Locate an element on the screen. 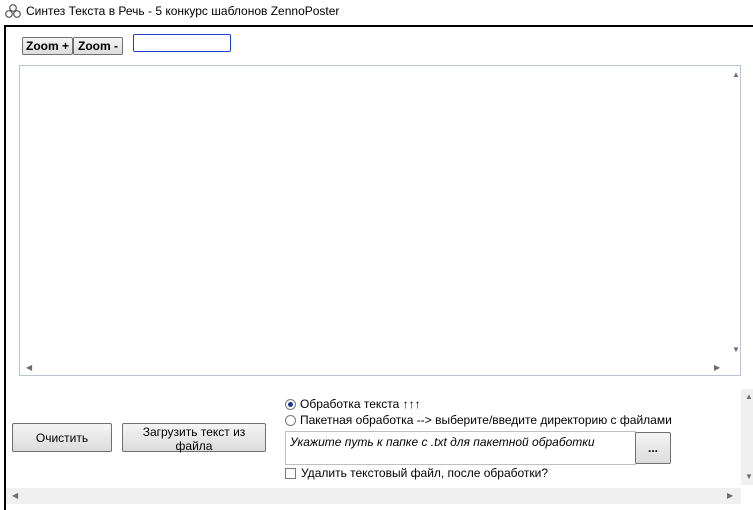 The height and width of the screenshot is (510, 753). radio-text-processing: Обработка текста ↑↑↑ is located at coordinates (353, 404).